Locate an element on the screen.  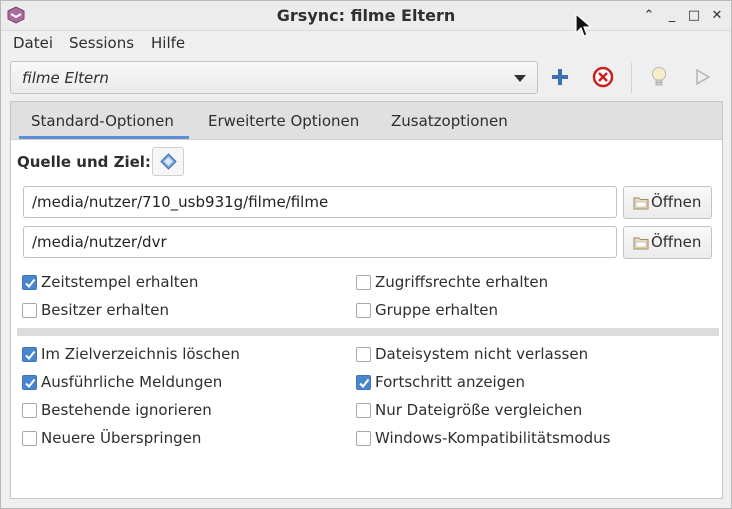
menu-datei: Datei is located at coordinates (33, 43).